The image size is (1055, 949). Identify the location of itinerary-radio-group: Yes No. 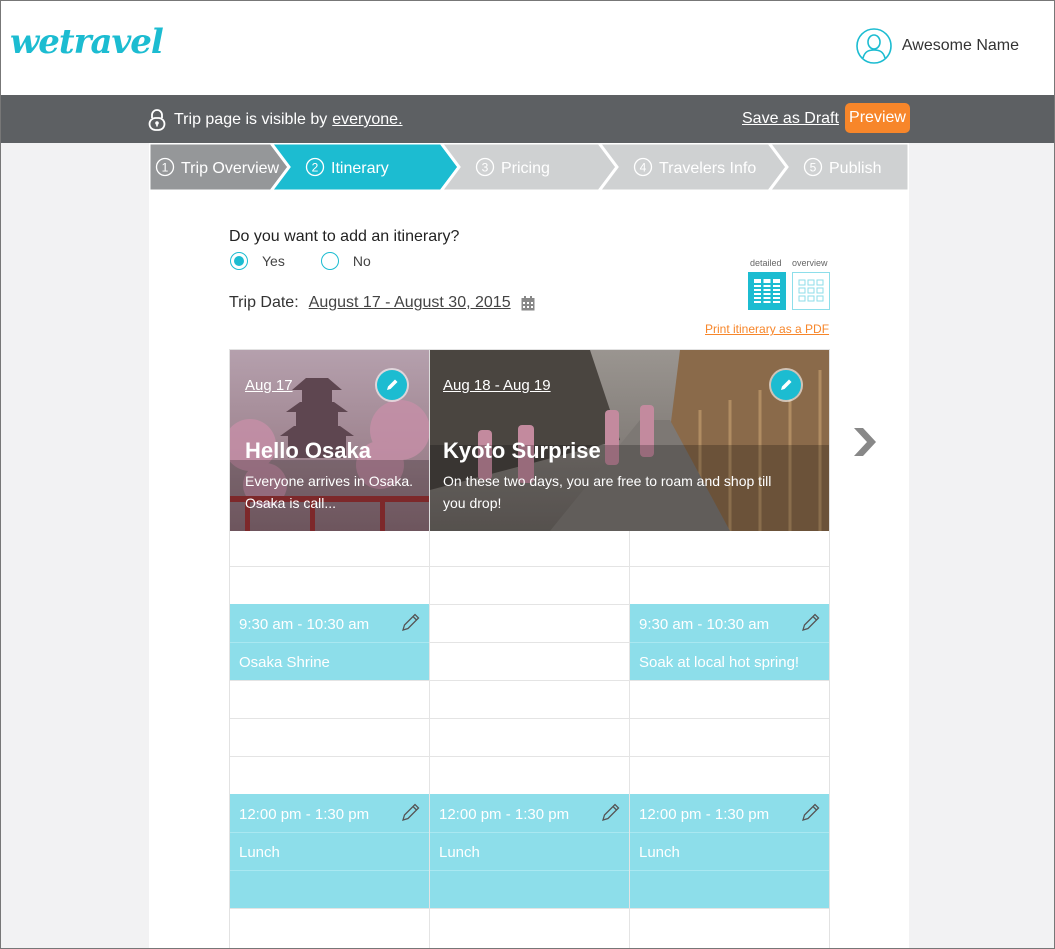
(318, 261).